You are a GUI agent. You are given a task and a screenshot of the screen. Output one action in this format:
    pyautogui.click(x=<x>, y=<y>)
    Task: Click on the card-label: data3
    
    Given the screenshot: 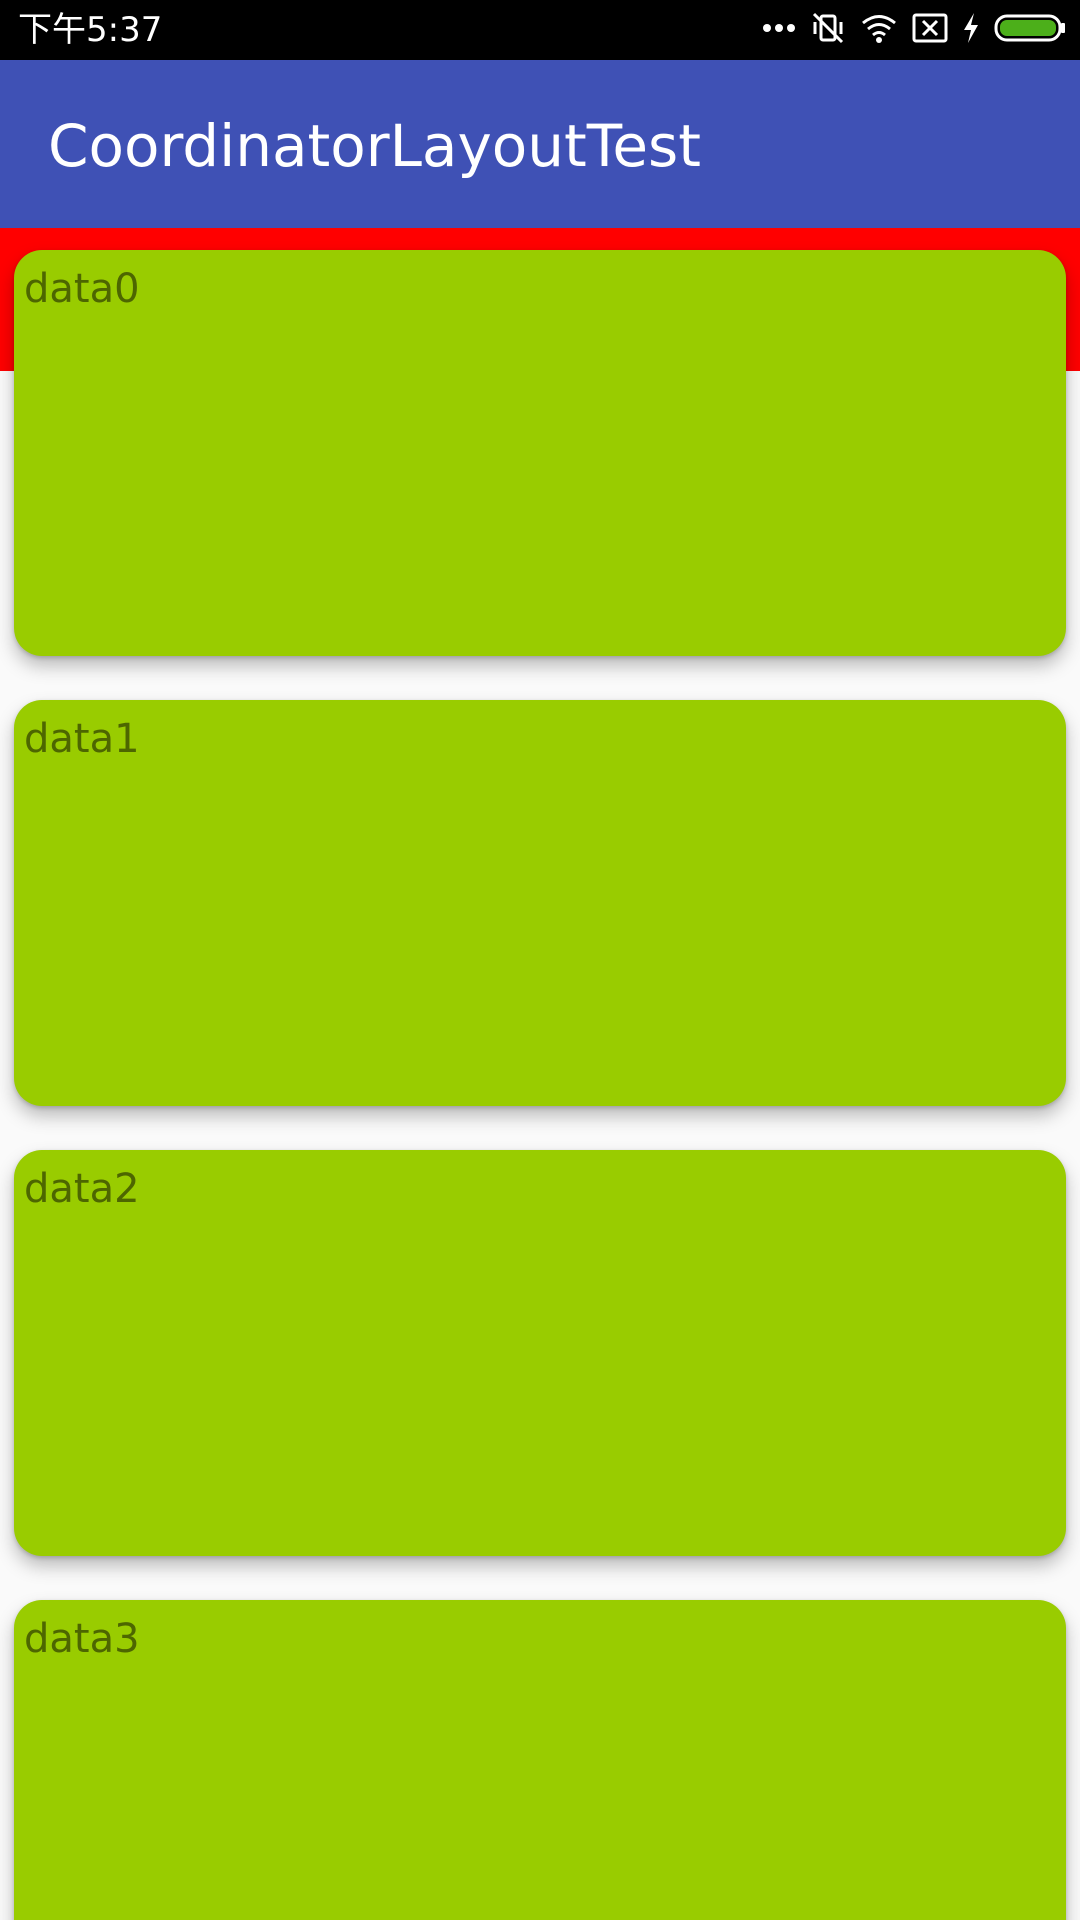 What is the action you would take?
    pyautogui.click(x=82, y=1639)
    